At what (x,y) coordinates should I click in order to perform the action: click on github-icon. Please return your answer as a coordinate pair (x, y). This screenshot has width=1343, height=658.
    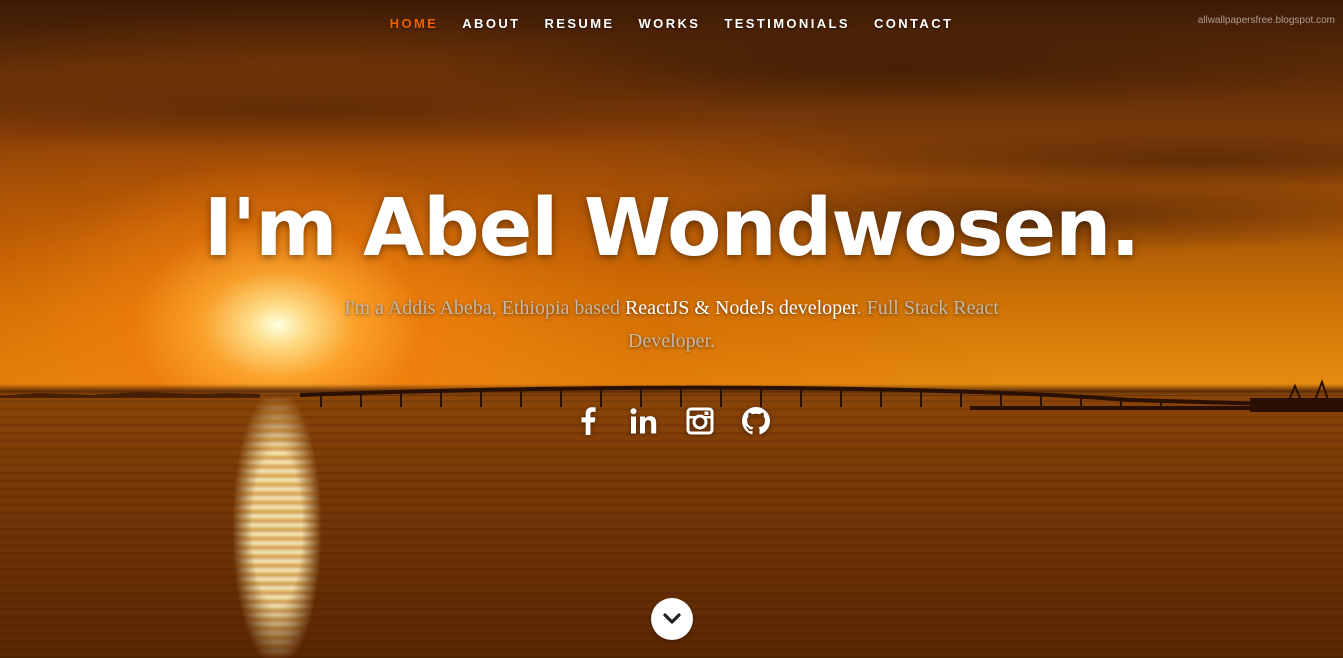
    Looking at the image, I should click on (755, 420).